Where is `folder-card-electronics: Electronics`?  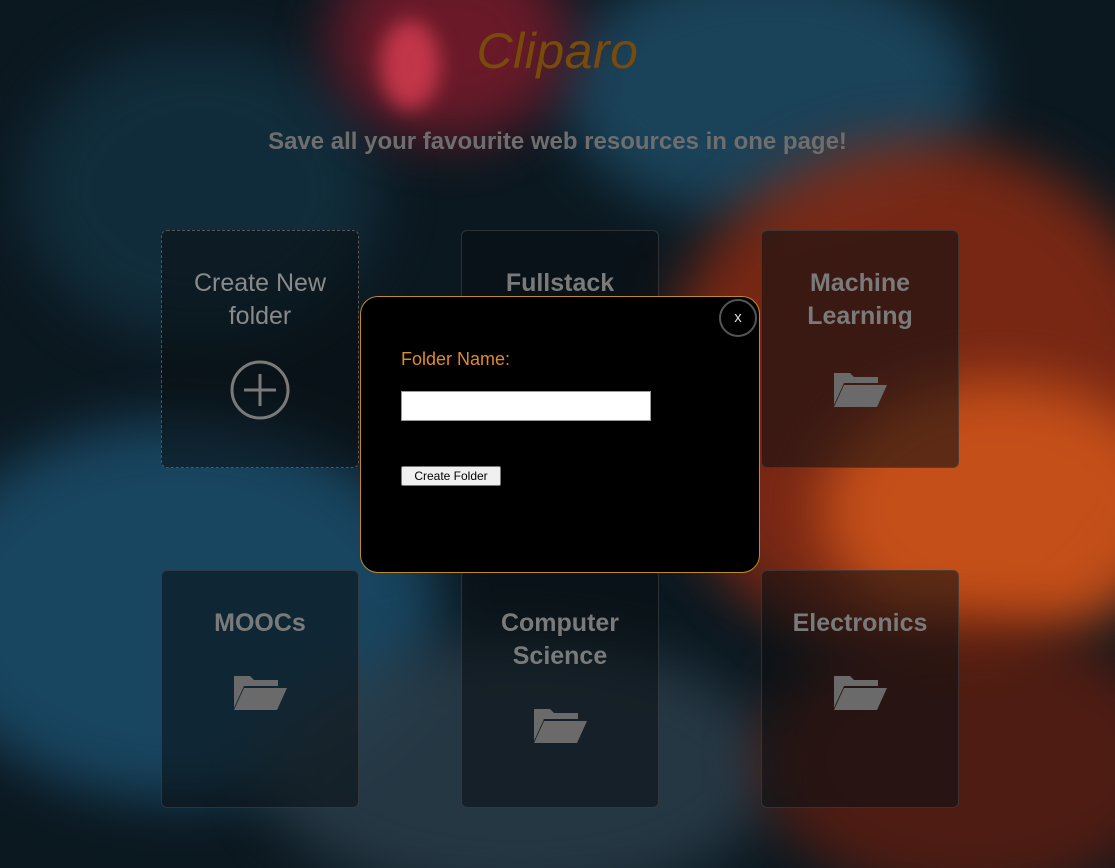 folder-card-electronics: Electronics is located at coordinates (860, 689).